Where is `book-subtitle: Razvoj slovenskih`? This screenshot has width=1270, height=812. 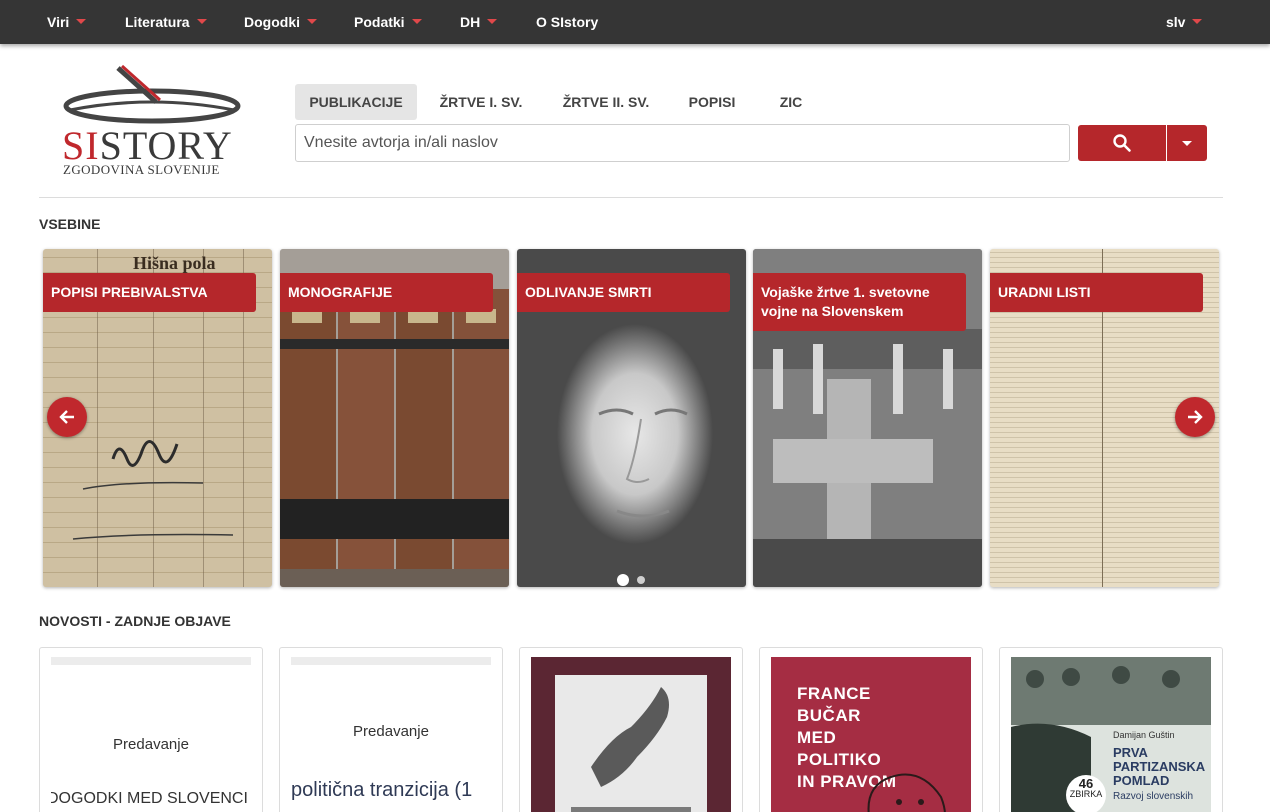
book-subtitle: Razvoj slovenskih is located at coordinates (1153, 796).